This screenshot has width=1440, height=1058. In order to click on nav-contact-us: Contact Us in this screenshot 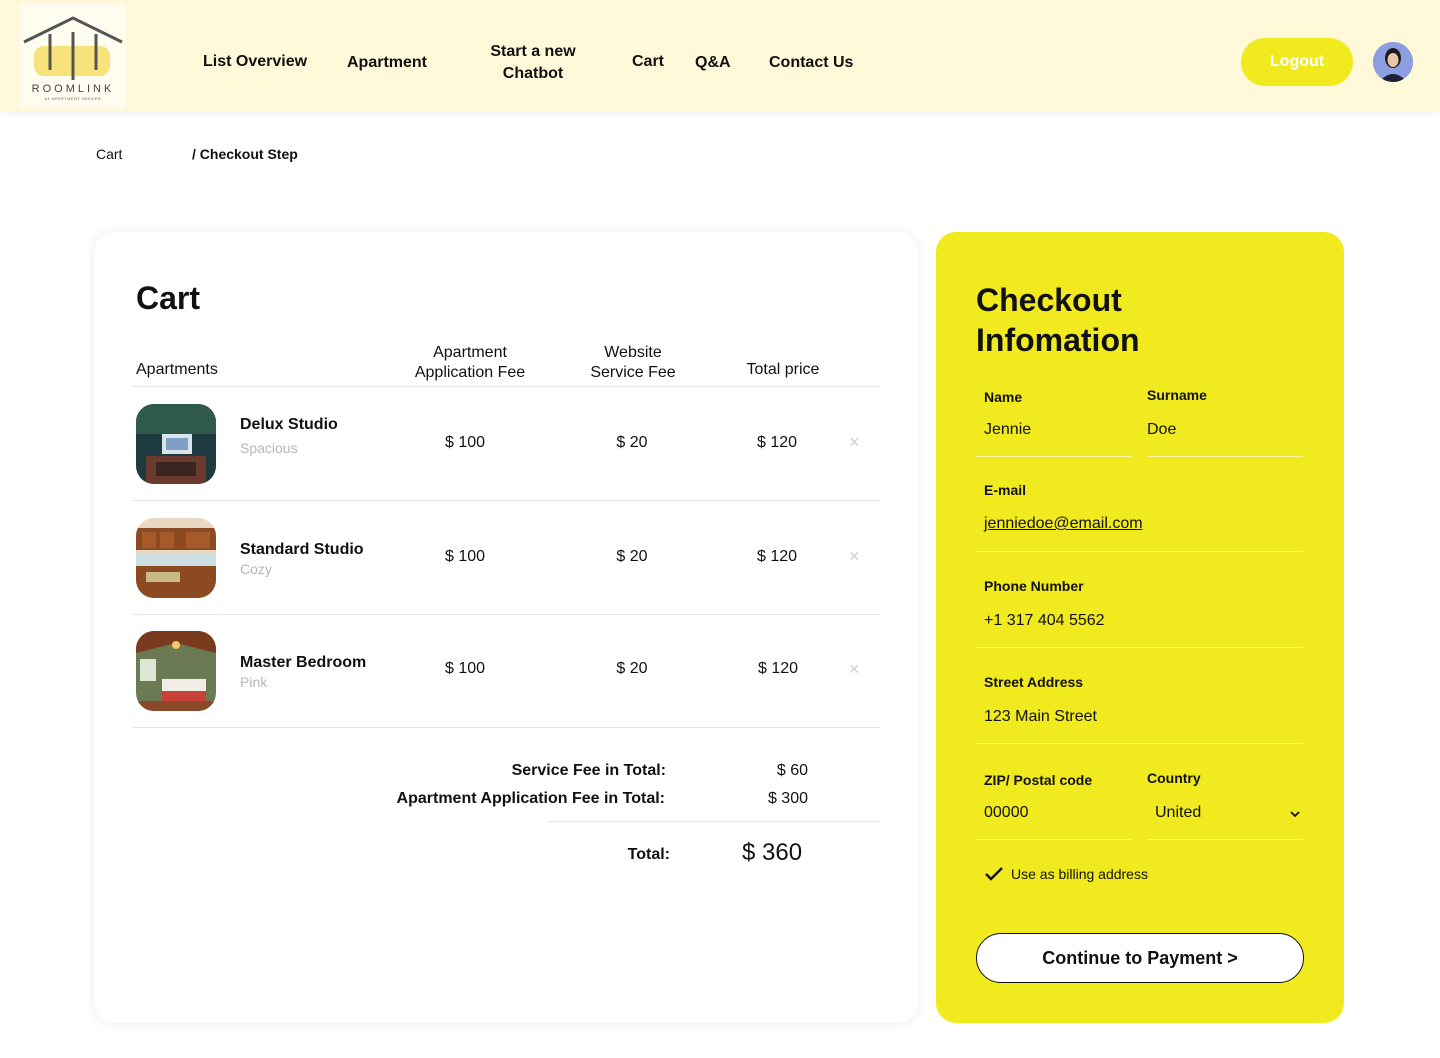, I will do `click(811, 63)`.